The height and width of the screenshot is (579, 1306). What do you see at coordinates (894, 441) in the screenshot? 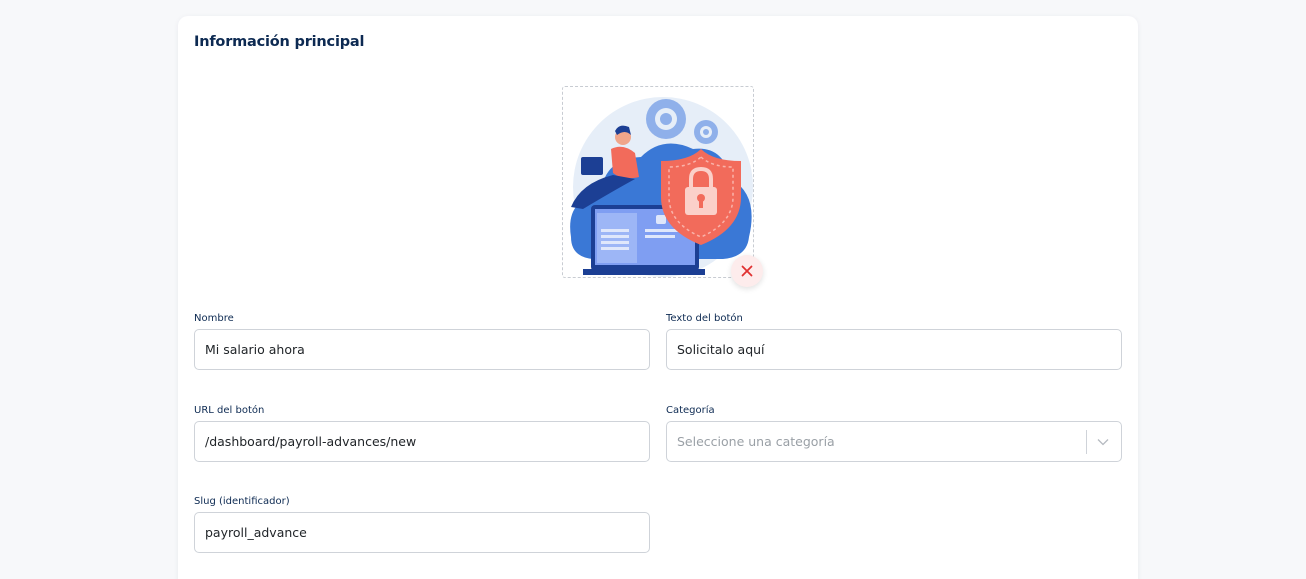
I see `categoria-select: Seleccione una categoría` at bounding box center [894, 441].